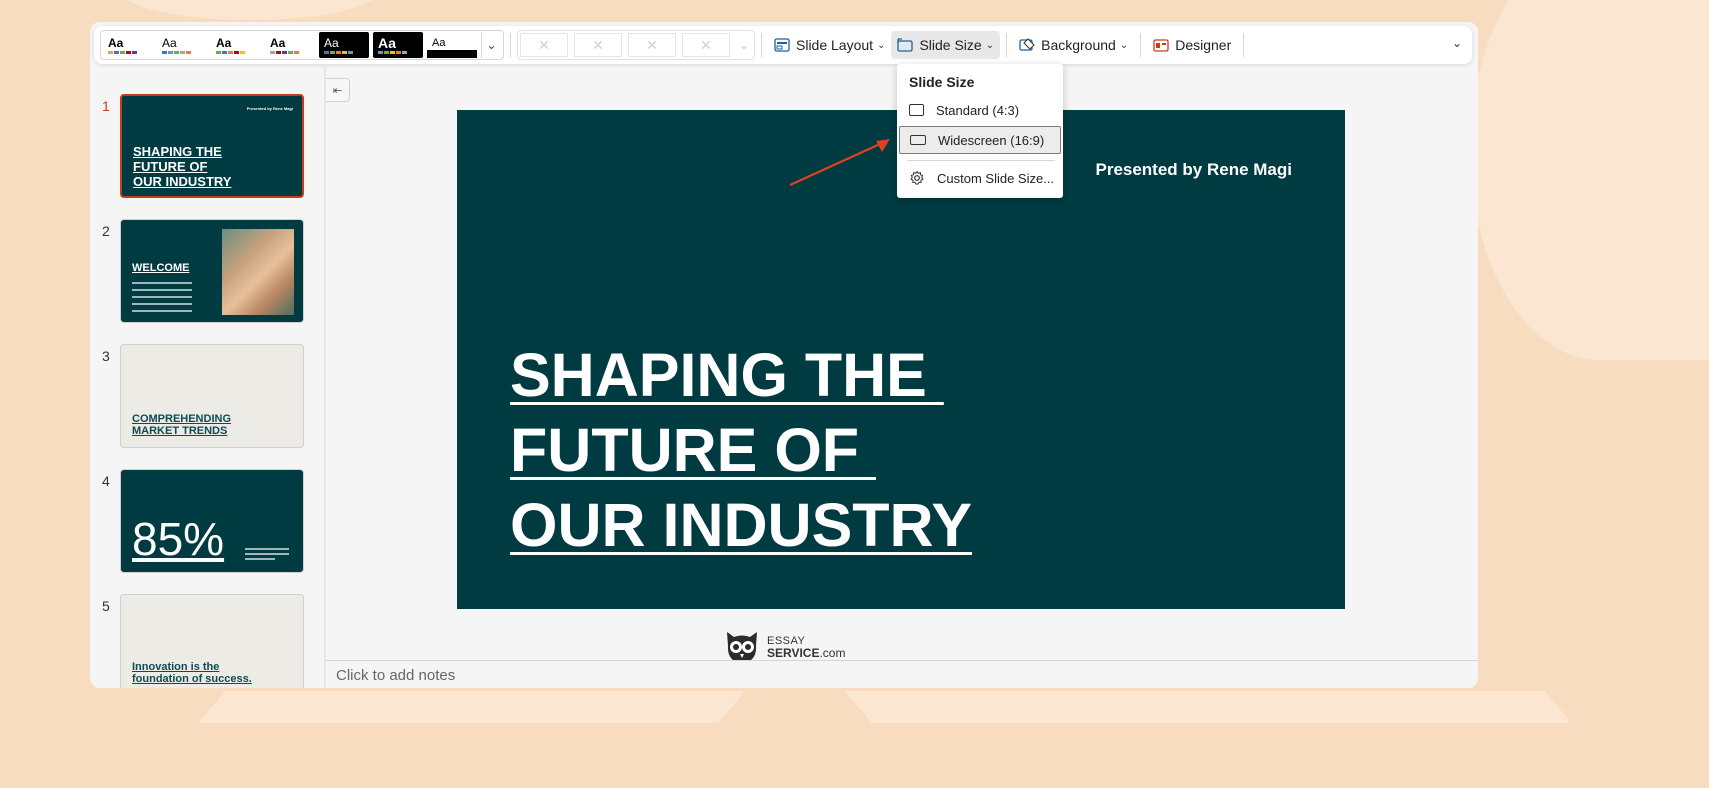 This screenshot has height=788, width=1709. I want to click on designer-button: Designer, so click(1192, 45).